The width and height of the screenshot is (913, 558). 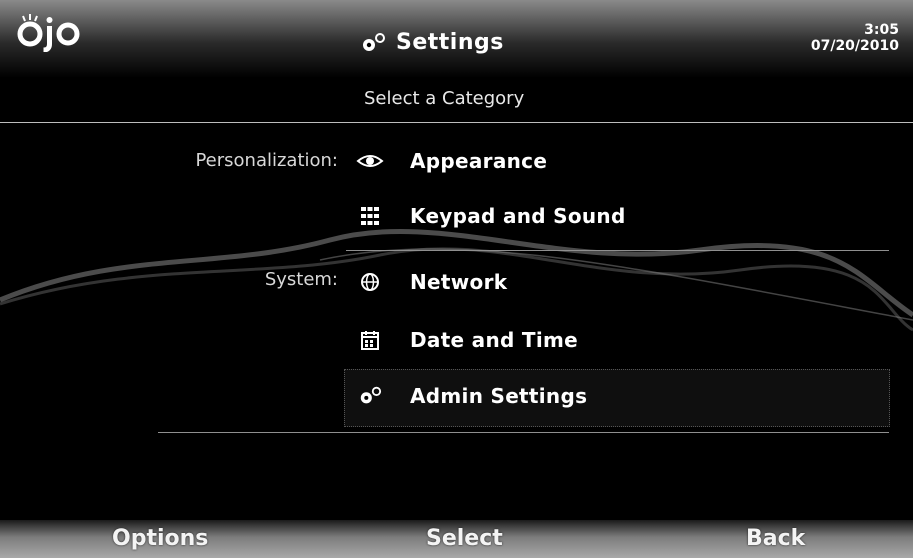 What do you see at coordinates (494, 340) in the screenshot?
I see `menu-item-label: Date and Time` at bounding box center [494, 340].